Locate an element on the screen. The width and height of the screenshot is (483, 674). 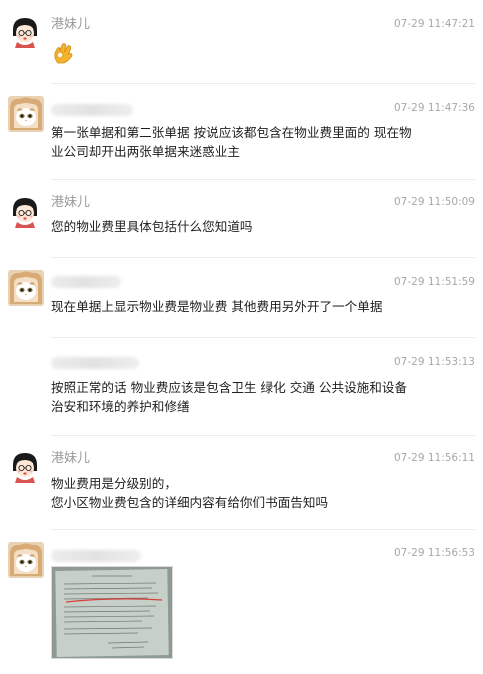
message-text: 您的物业费里具体包括什么您知道吗 is located at coordinates (152, 226).